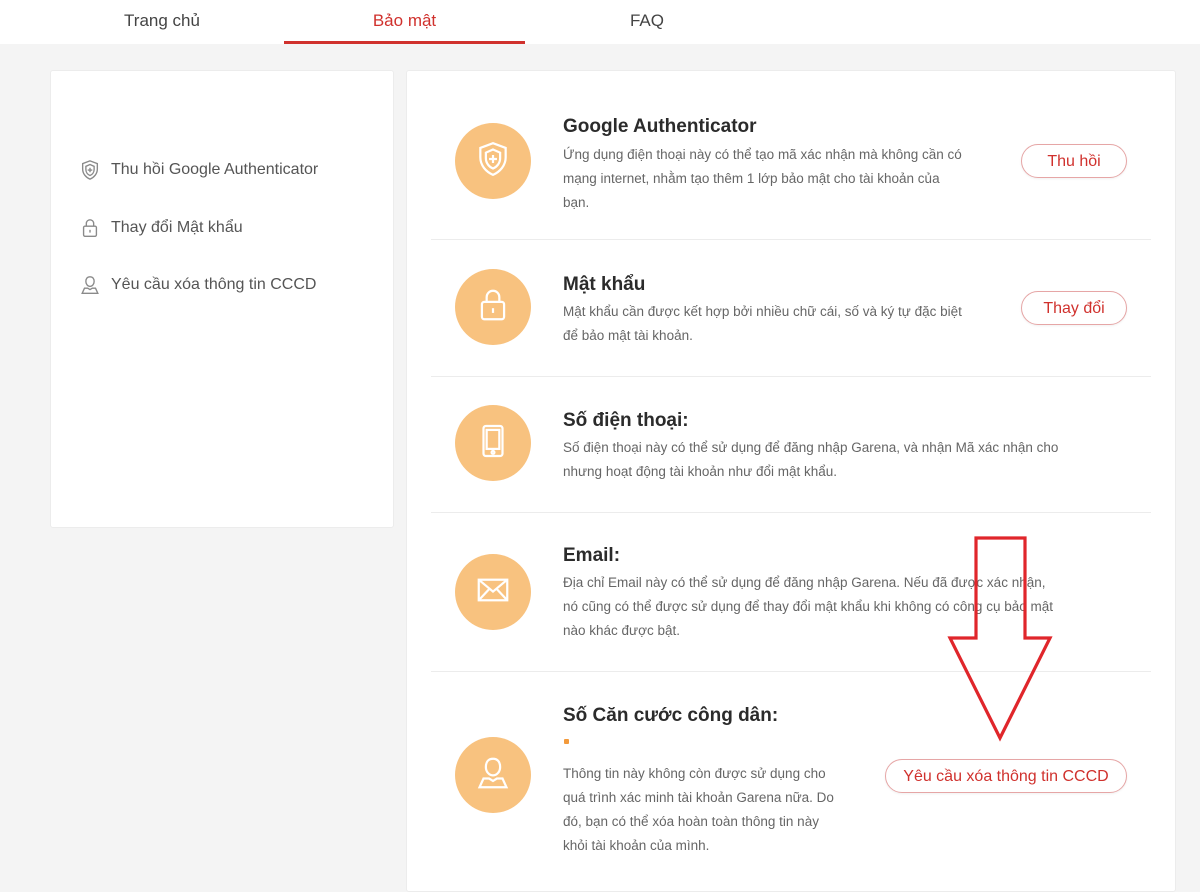 The image size is (1200, 892). I want to click on desc-line: để bảo mật tài khoản., so click(628, 335).